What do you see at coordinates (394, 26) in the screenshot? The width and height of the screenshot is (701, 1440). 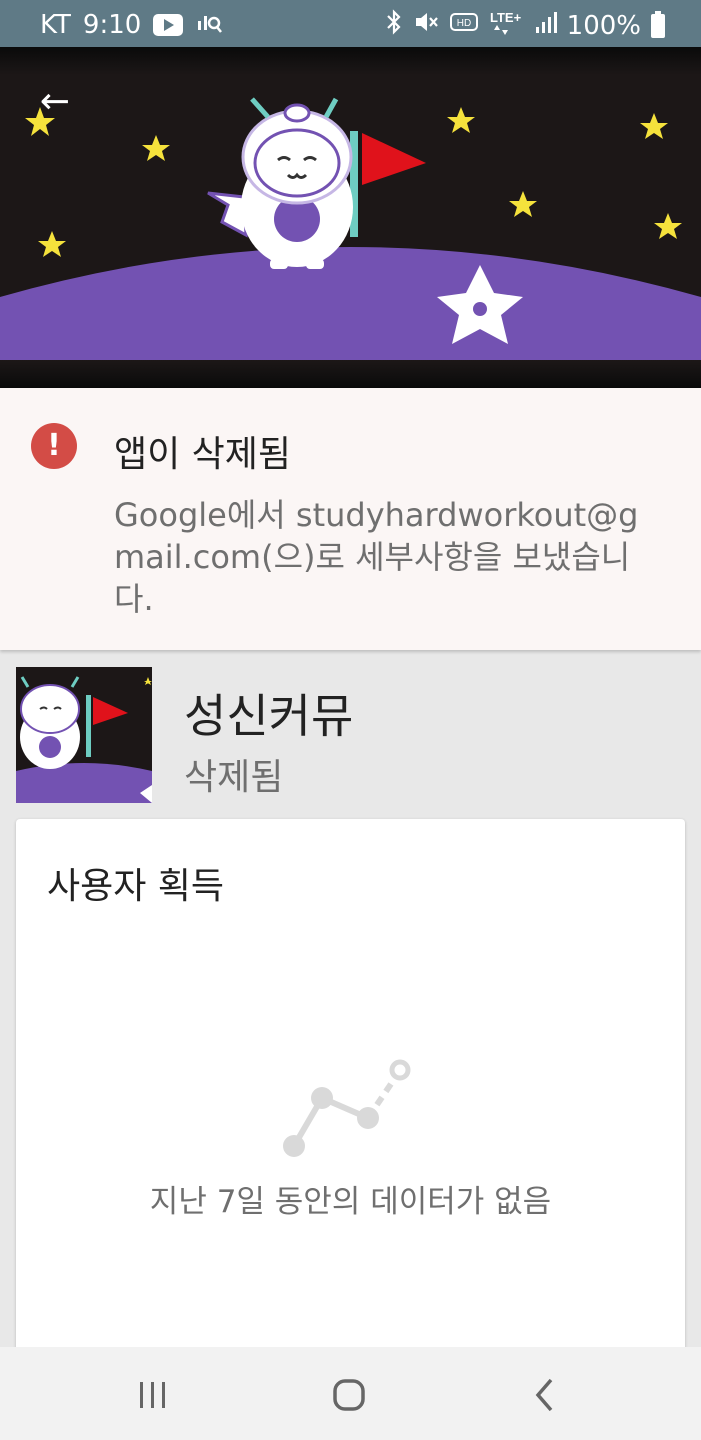 I see `bluetooth-icon` at bounding box center [394, 26].